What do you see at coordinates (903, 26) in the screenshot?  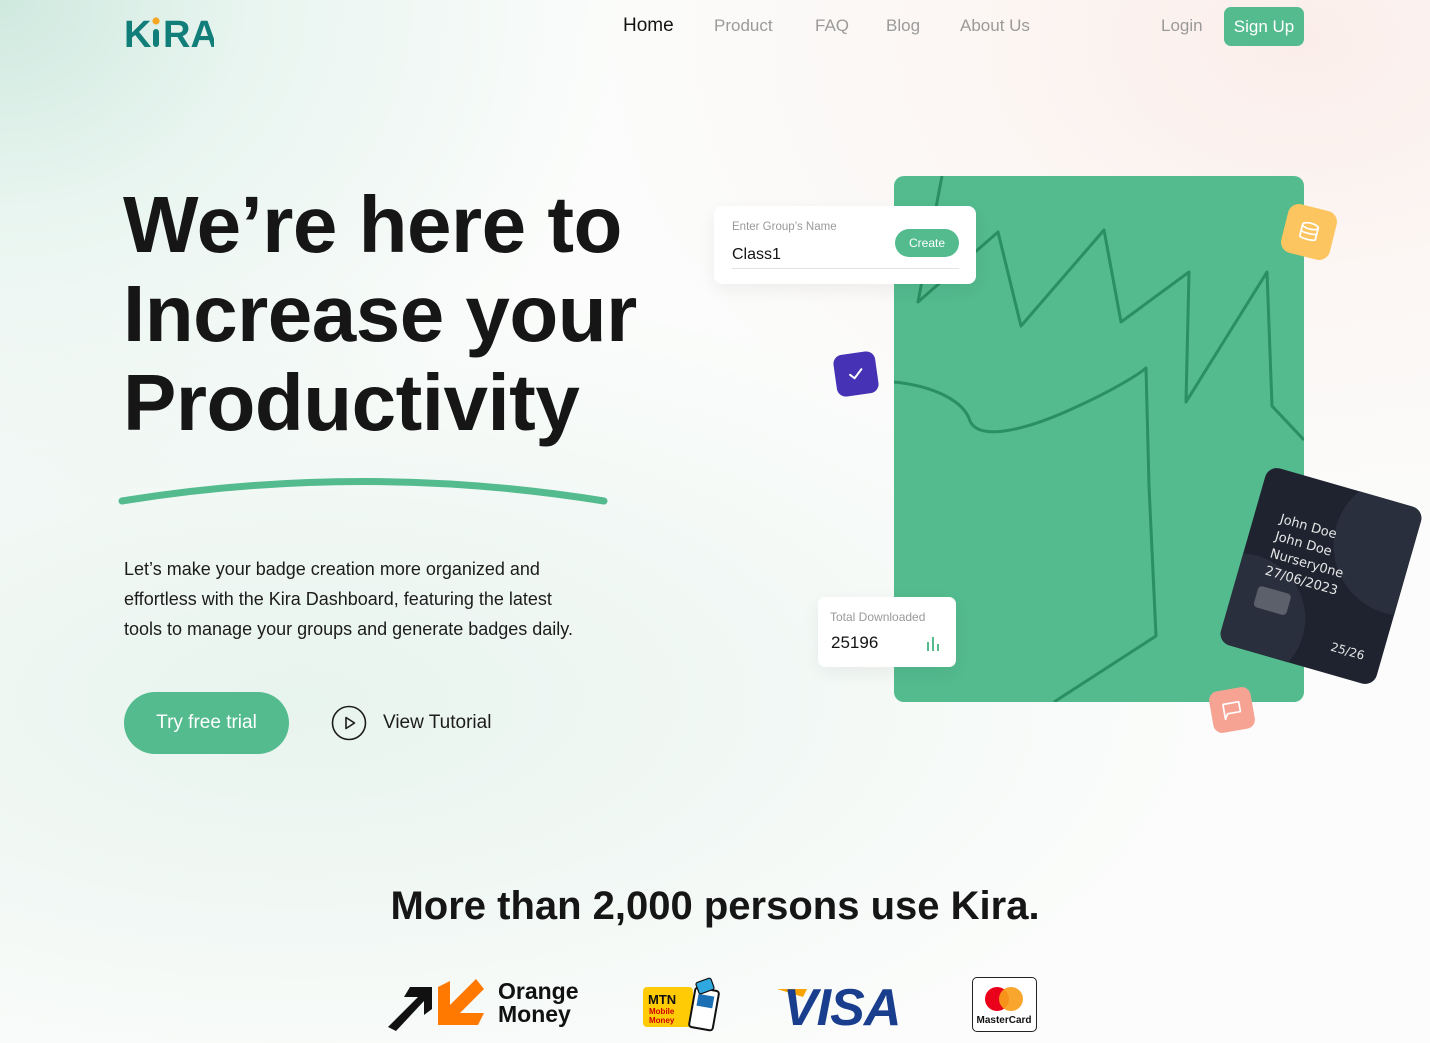 I see `nav-blog: Blog` at bounding box center [903, 26].